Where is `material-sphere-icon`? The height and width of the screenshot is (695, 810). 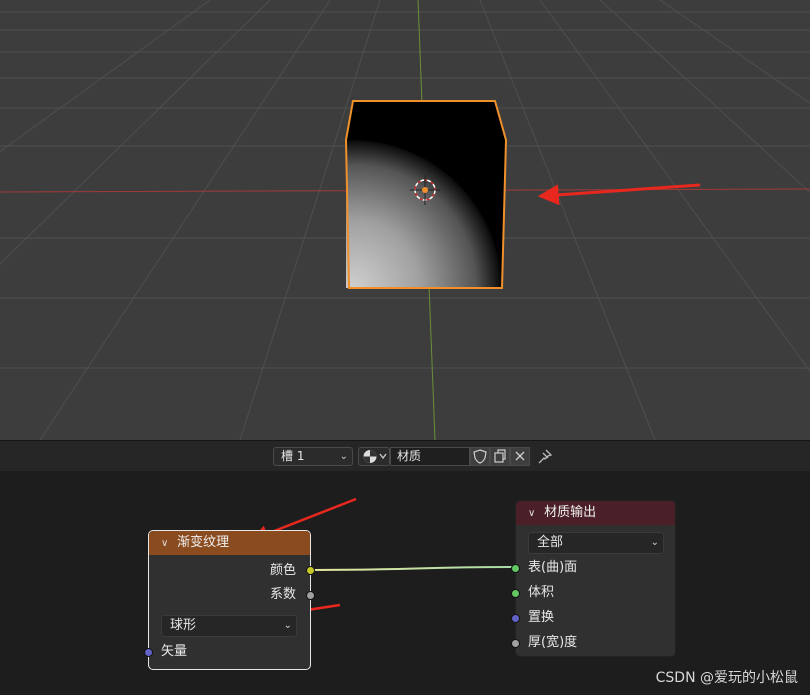
material-sphere-icon is located at coordinates (375, 456).